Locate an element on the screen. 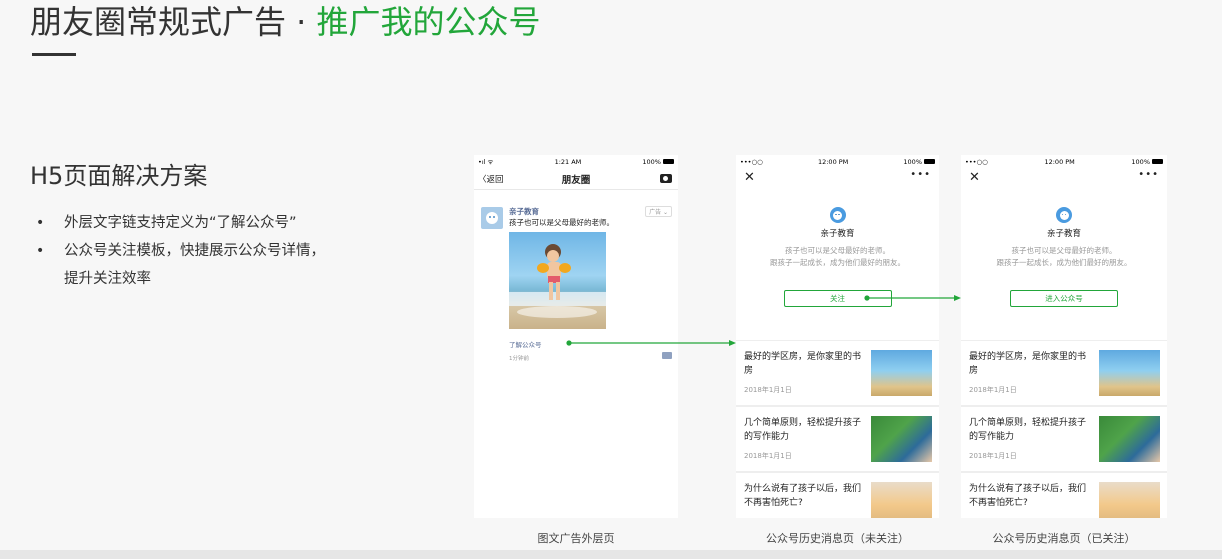  bottom-band is located at coordinates (611, 554).